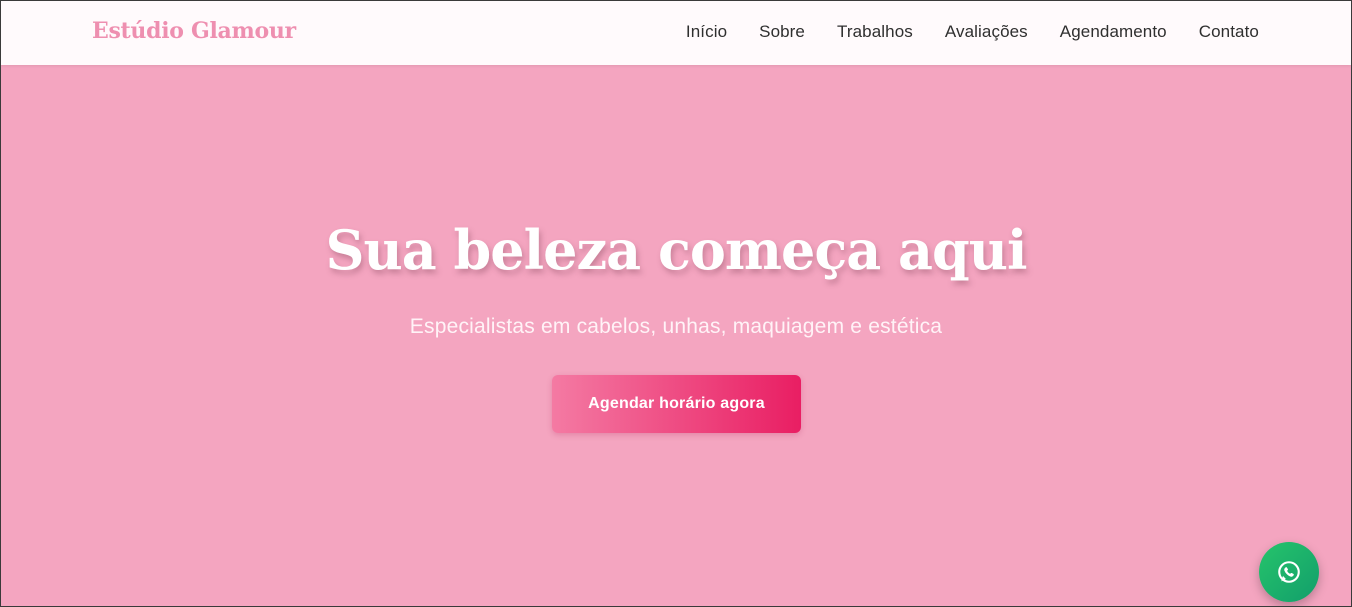 This screenshot has height=607, width=1352. What do you see at coordinates (986, 32) in the screenshot?
I see `nav-item-avaliacoes: Avaliações` at bounding box center [986, 32].